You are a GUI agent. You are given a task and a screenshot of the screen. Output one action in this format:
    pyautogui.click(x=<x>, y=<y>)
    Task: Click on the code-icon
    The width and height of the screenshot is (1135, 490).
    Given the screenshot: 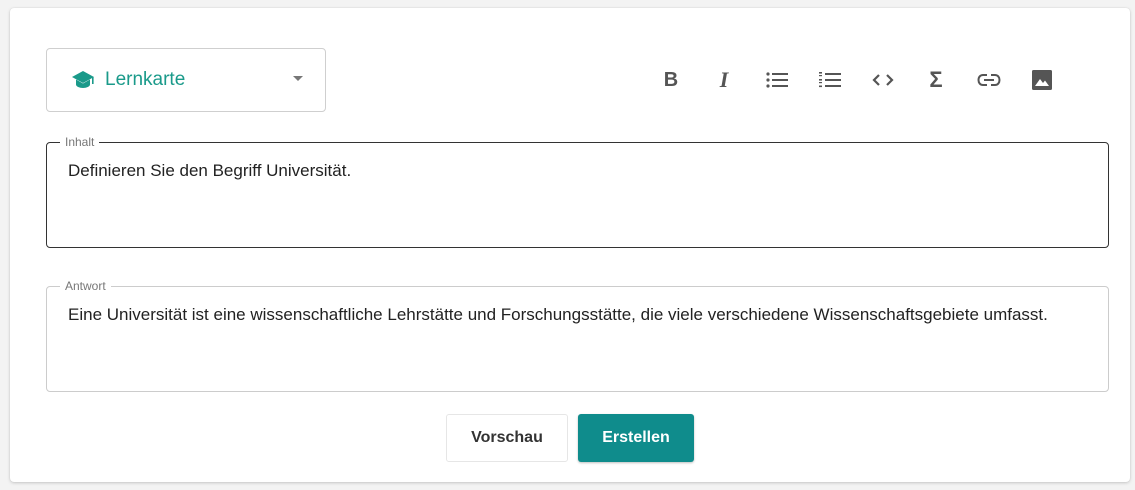 What is the action you would take?
    pyautogui.click(x=883, y=80)
    